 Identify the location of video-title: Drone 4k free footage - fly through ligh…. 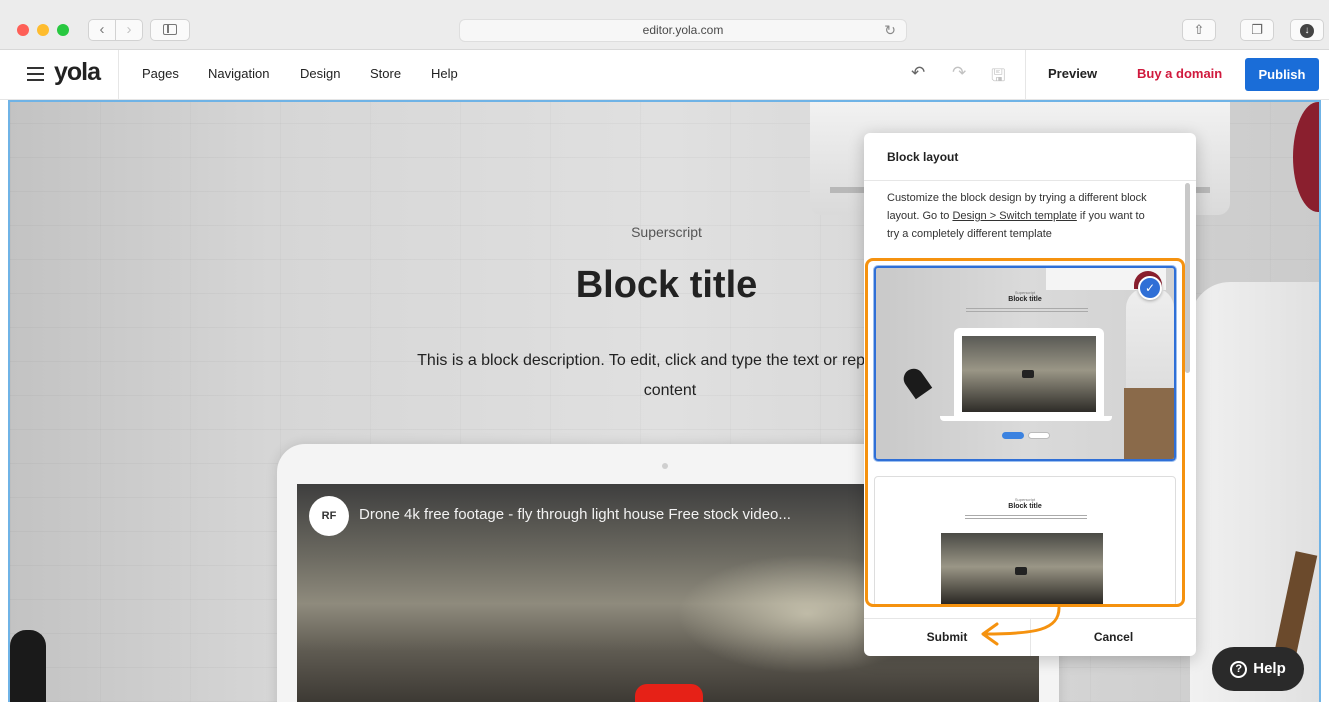
(575, 514).